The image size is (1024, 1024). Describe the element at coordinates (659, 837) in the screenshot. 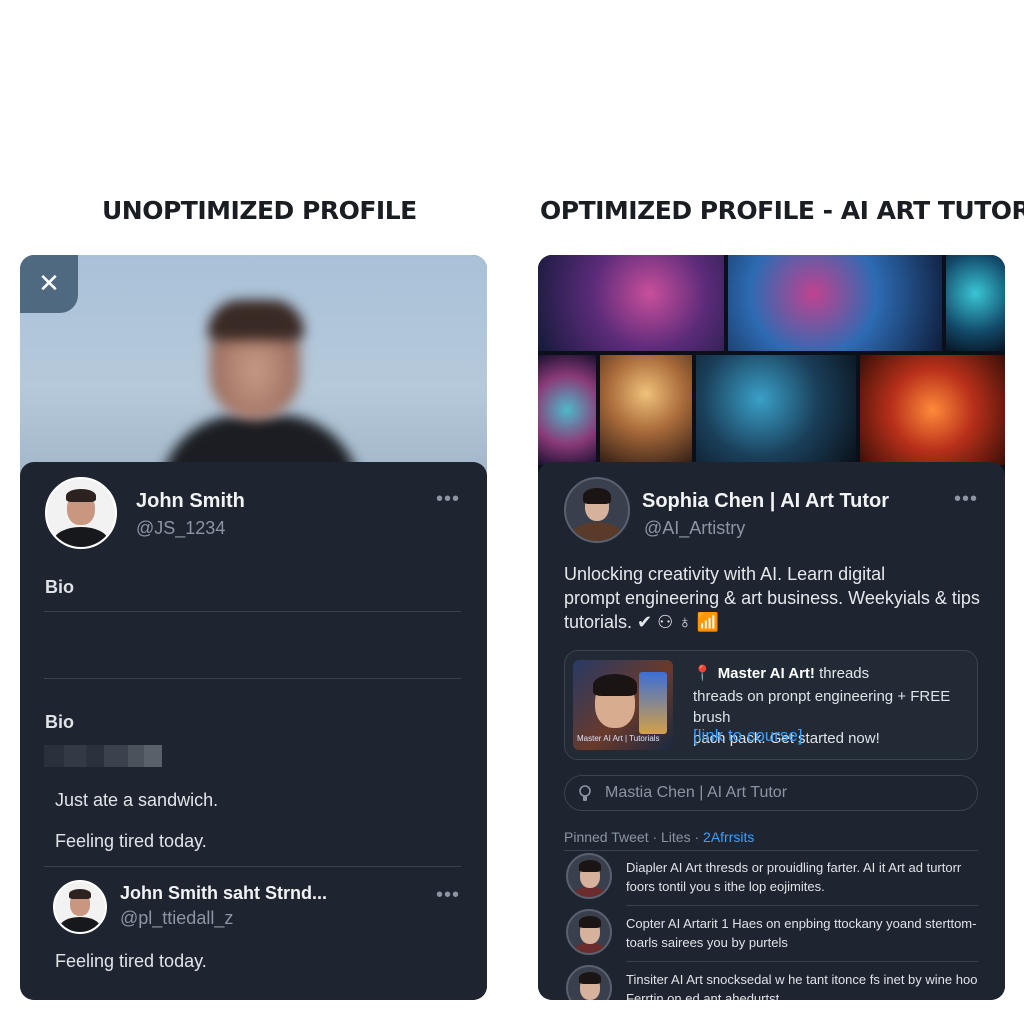

I see `pinned-tweet-meta: Pinned Tweet · Lites · 2Afrrsits` at that location.